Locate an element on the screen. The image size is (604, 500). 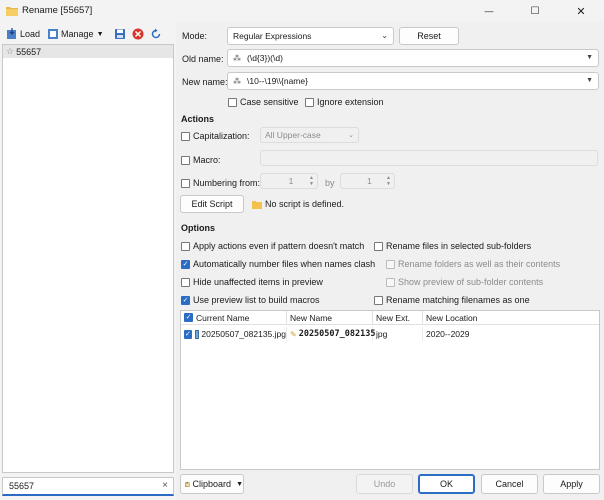
numbering-by-input: 1 ▲ ▼ is located at coordinates (367, 181).